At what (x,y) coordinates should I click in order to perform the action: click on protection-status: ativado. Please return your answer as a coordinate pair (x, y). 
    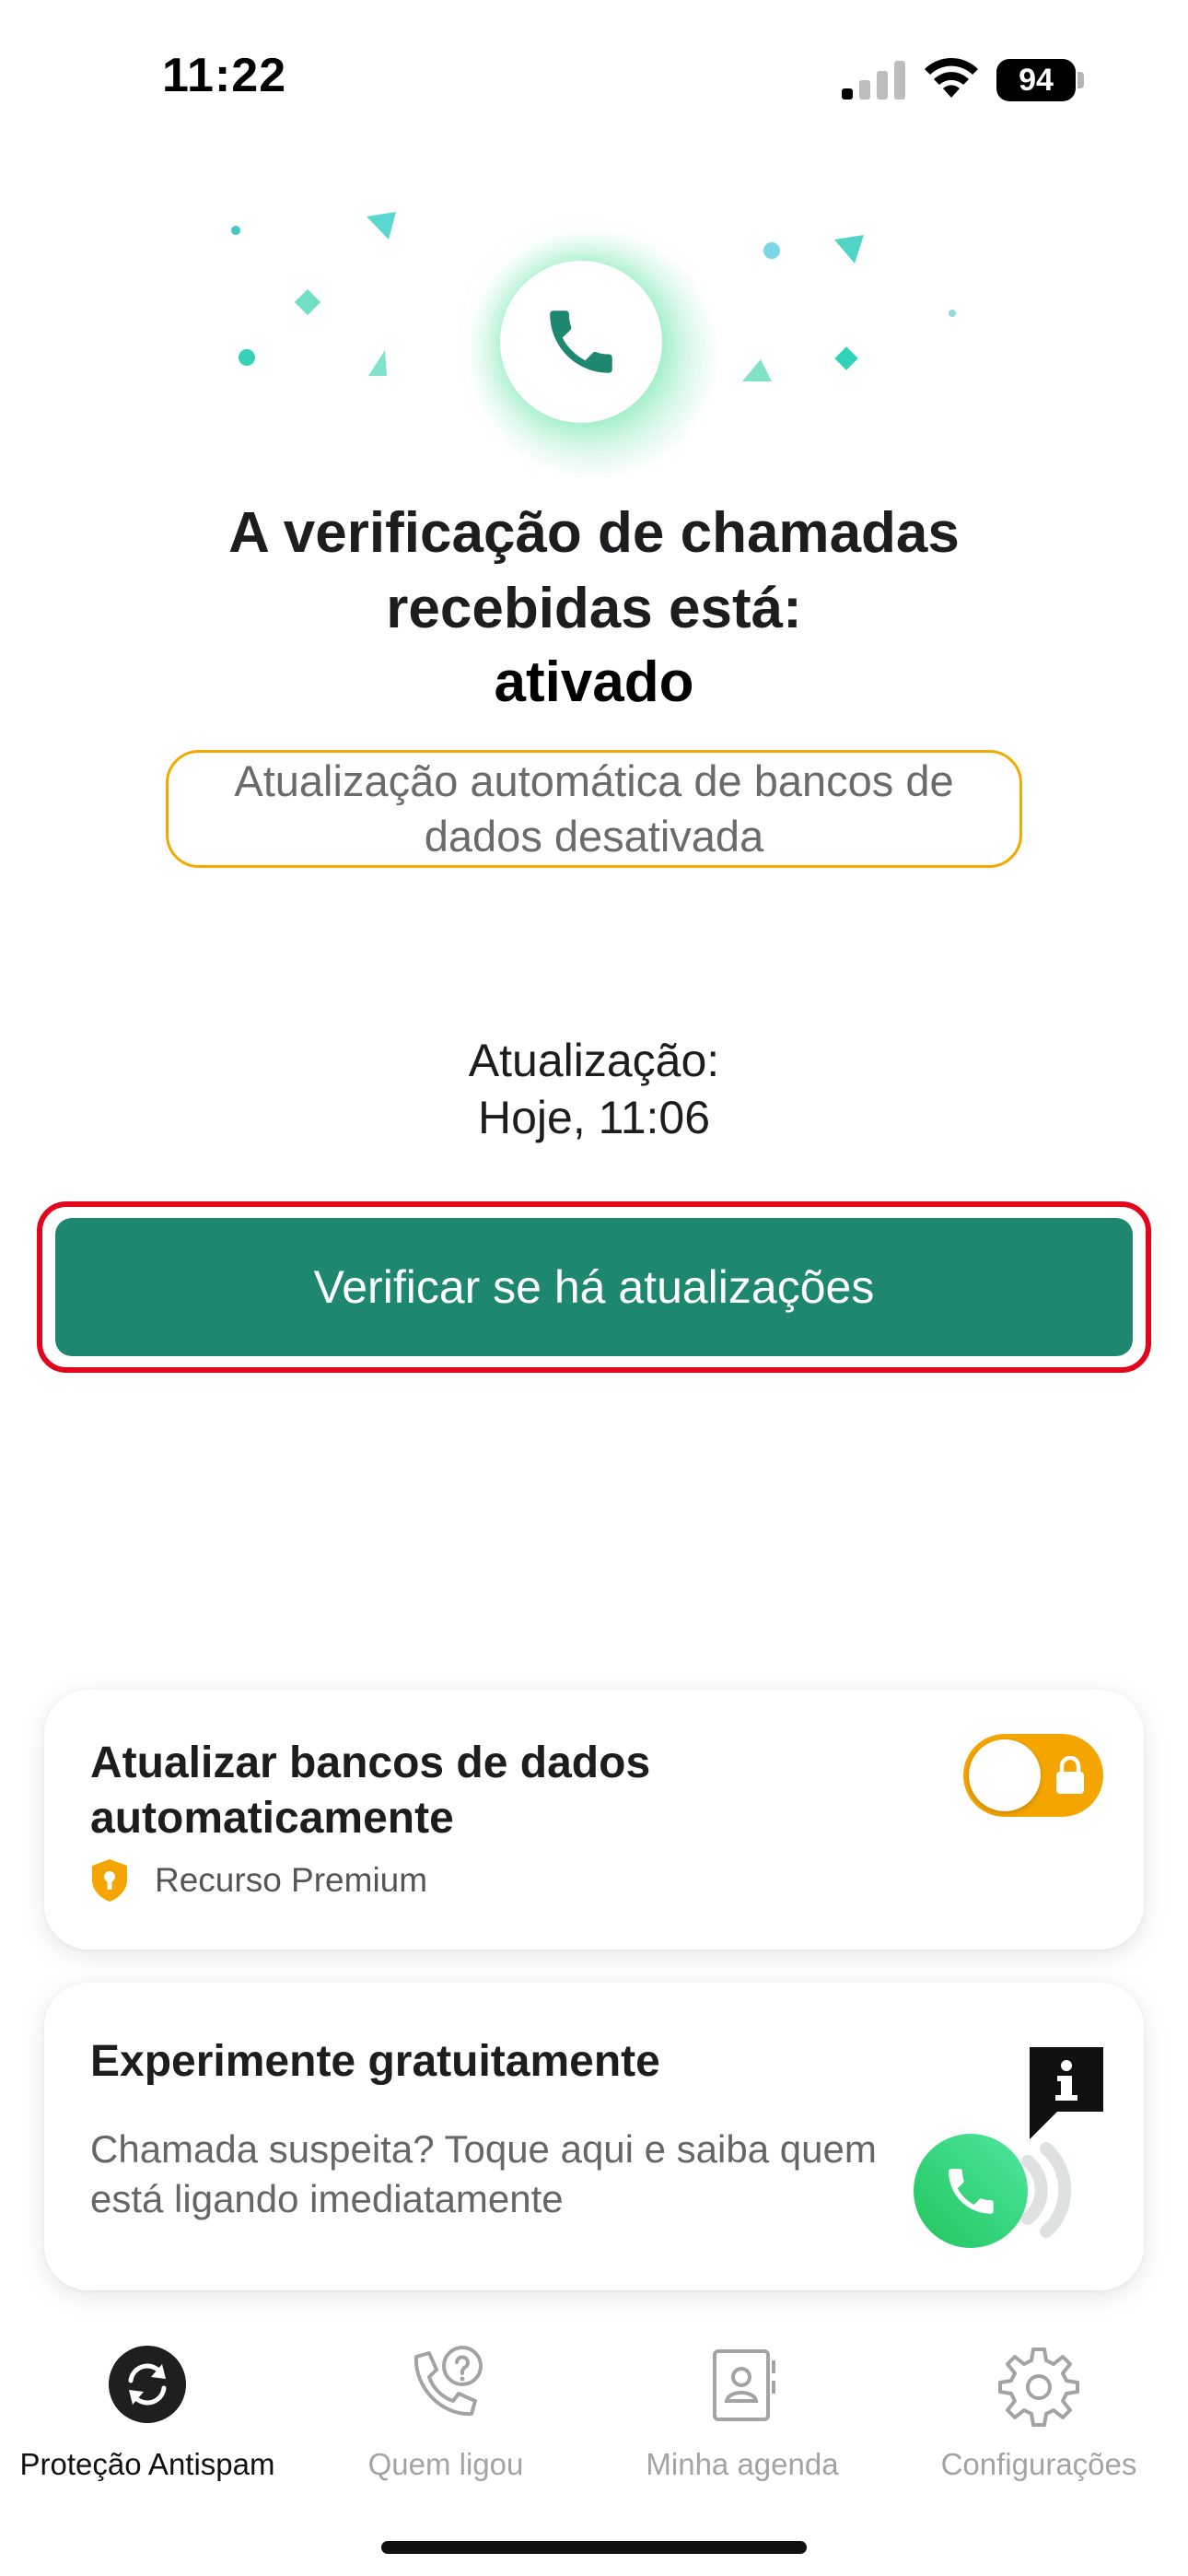
    Looking at the image, I should click on (594, 682).